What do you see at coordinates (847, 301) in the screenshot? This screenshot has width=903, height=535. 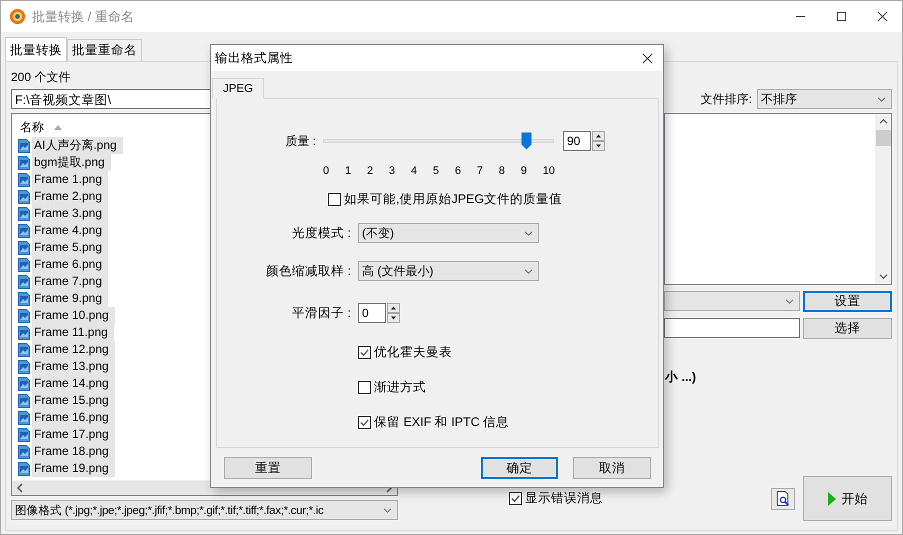 I see `settings-button: 设置` at bounding box center [847, 301].